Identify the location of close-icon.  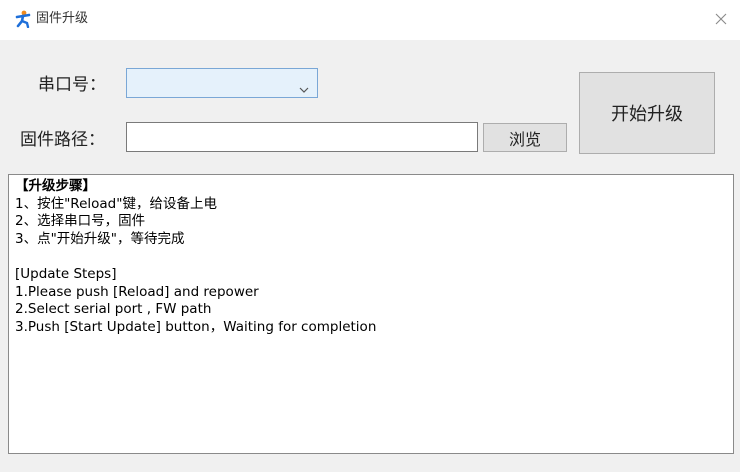
(721, 19).